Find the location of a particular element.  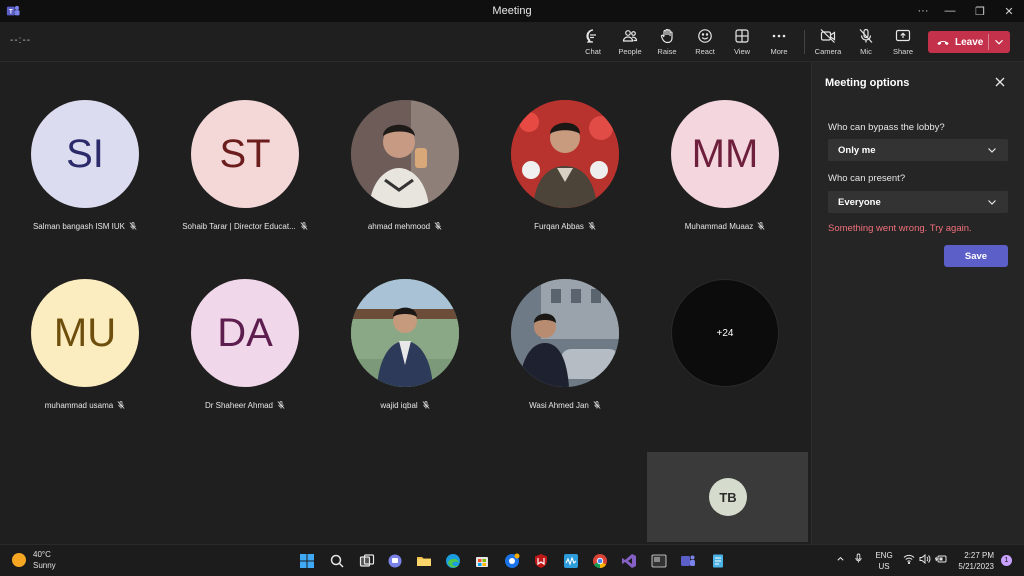

react-label: React is located at coordinates (705, 51).